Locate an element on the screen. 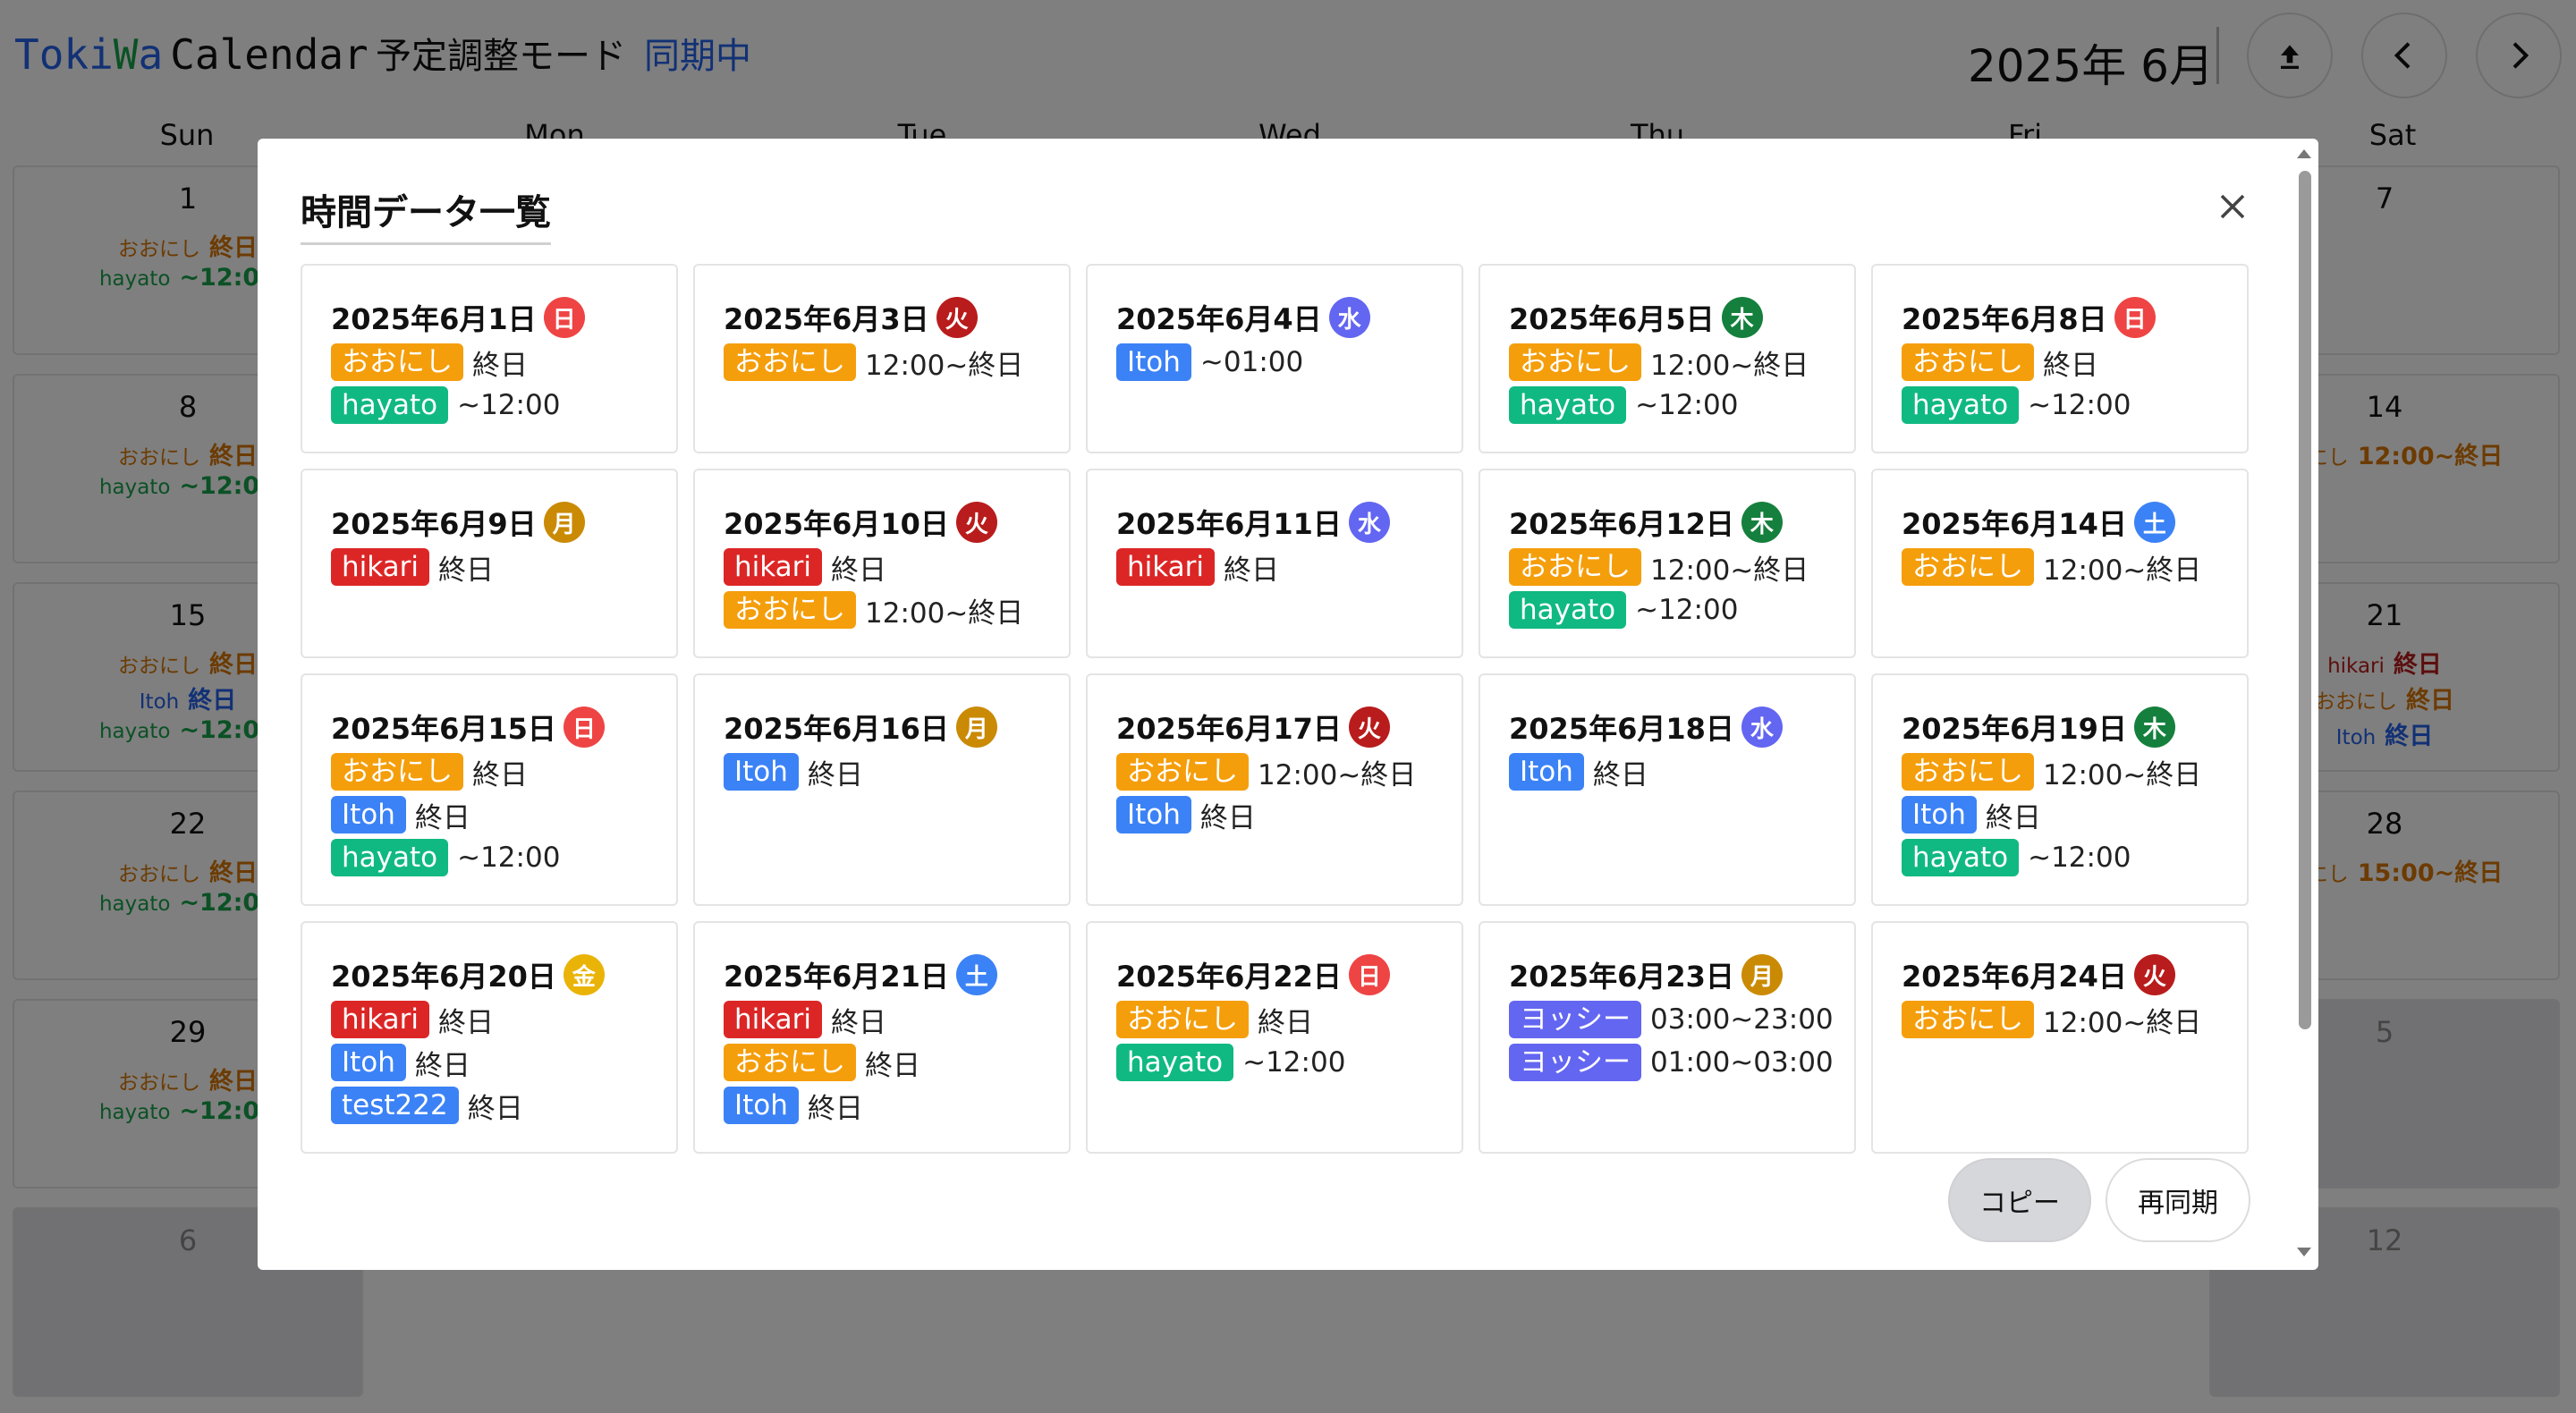  card-date: 2025年6月12日木 is located at coordinates (1668, 522).